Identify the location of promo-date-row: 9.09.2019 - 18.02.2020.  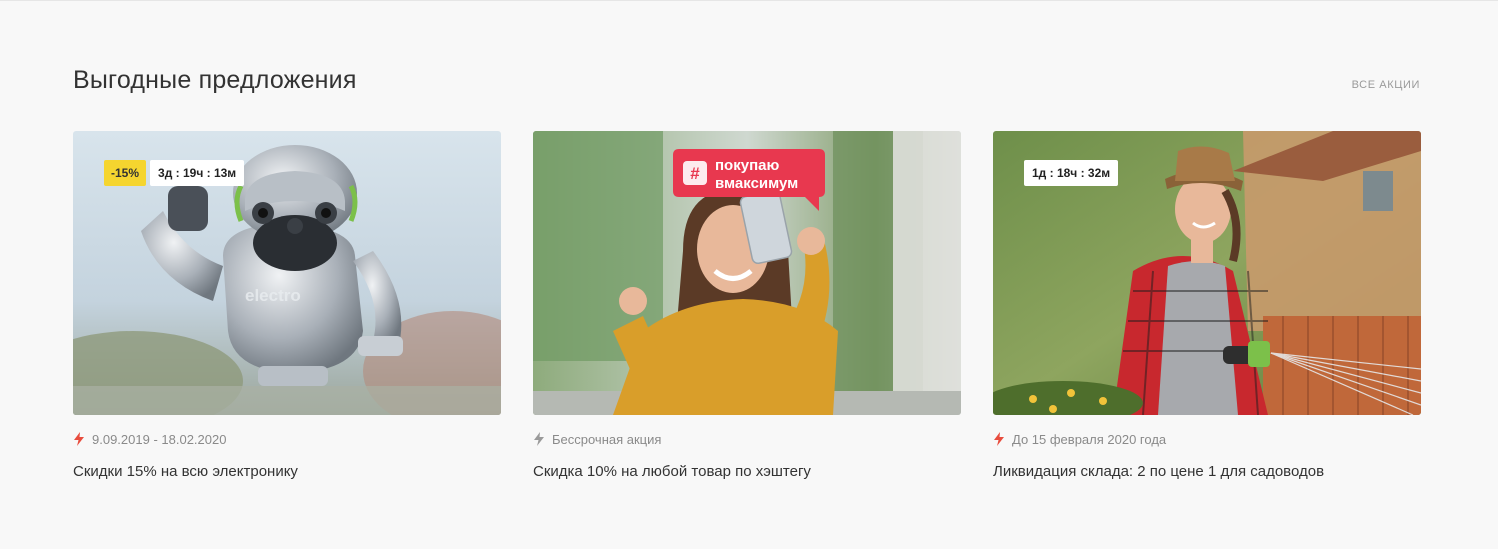
(149, 439).